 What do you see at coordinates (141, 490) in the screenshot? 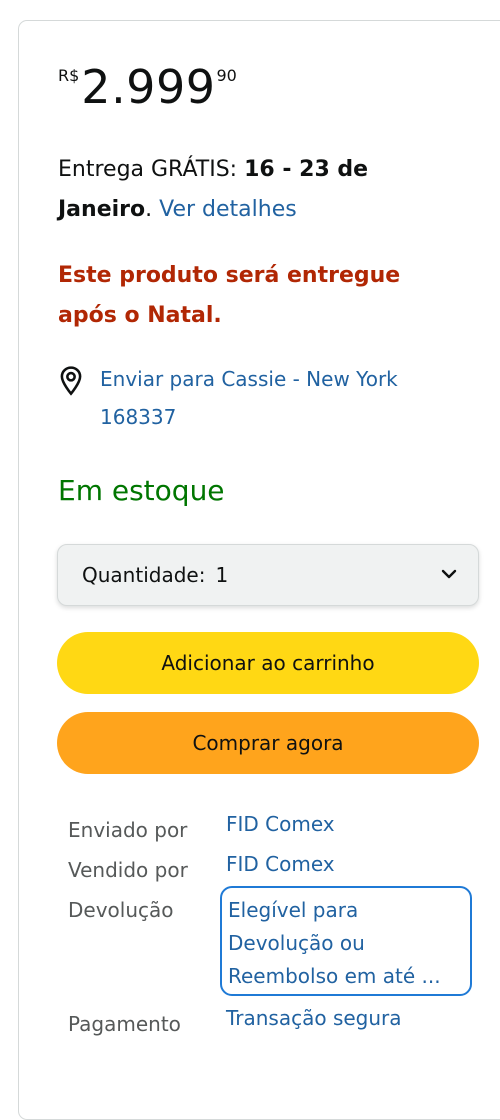
I see `stock-status: Em estoque` at bounding box center [141, 490].